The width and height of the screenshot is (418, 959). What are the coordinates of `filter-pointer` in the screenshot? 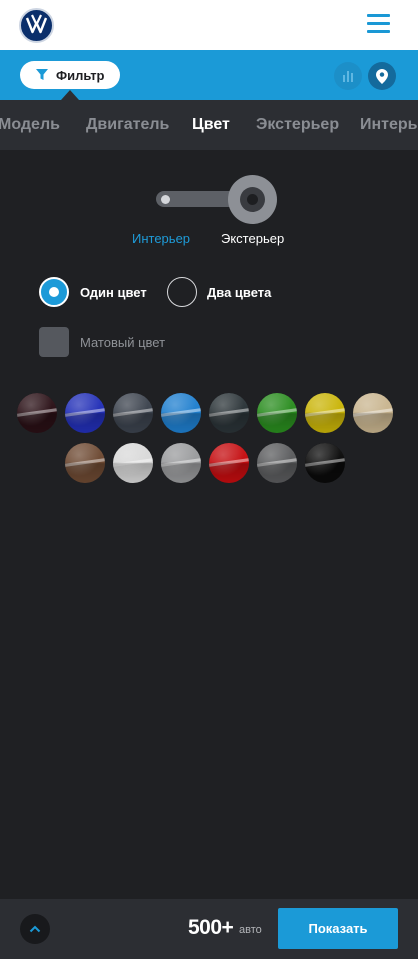 It's located at (70, 95).